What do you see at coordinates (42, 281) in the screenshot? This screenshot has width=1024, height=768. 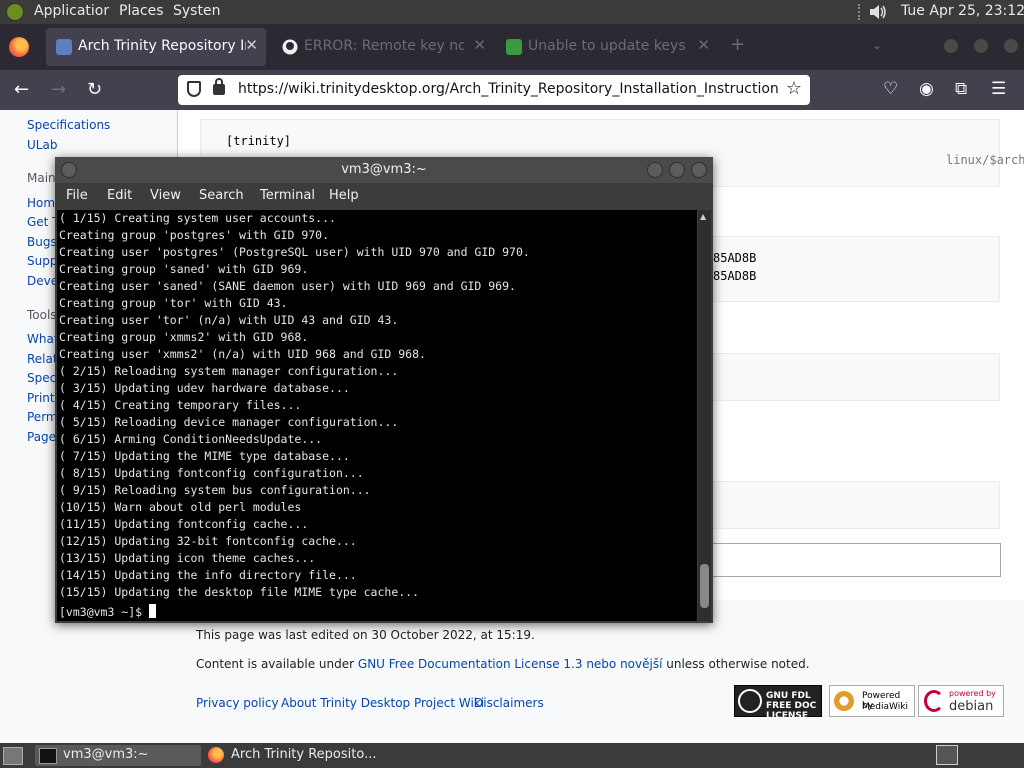 I see `sidebar-link-developers: Deve` at bounding box center [42, 281].